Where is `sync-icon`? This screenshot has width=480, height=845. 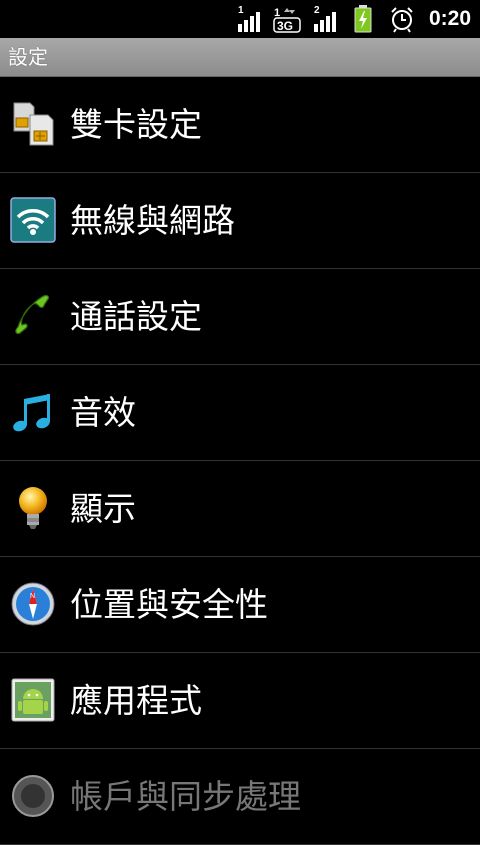 sync-icon is located at coordinates (33, 796).